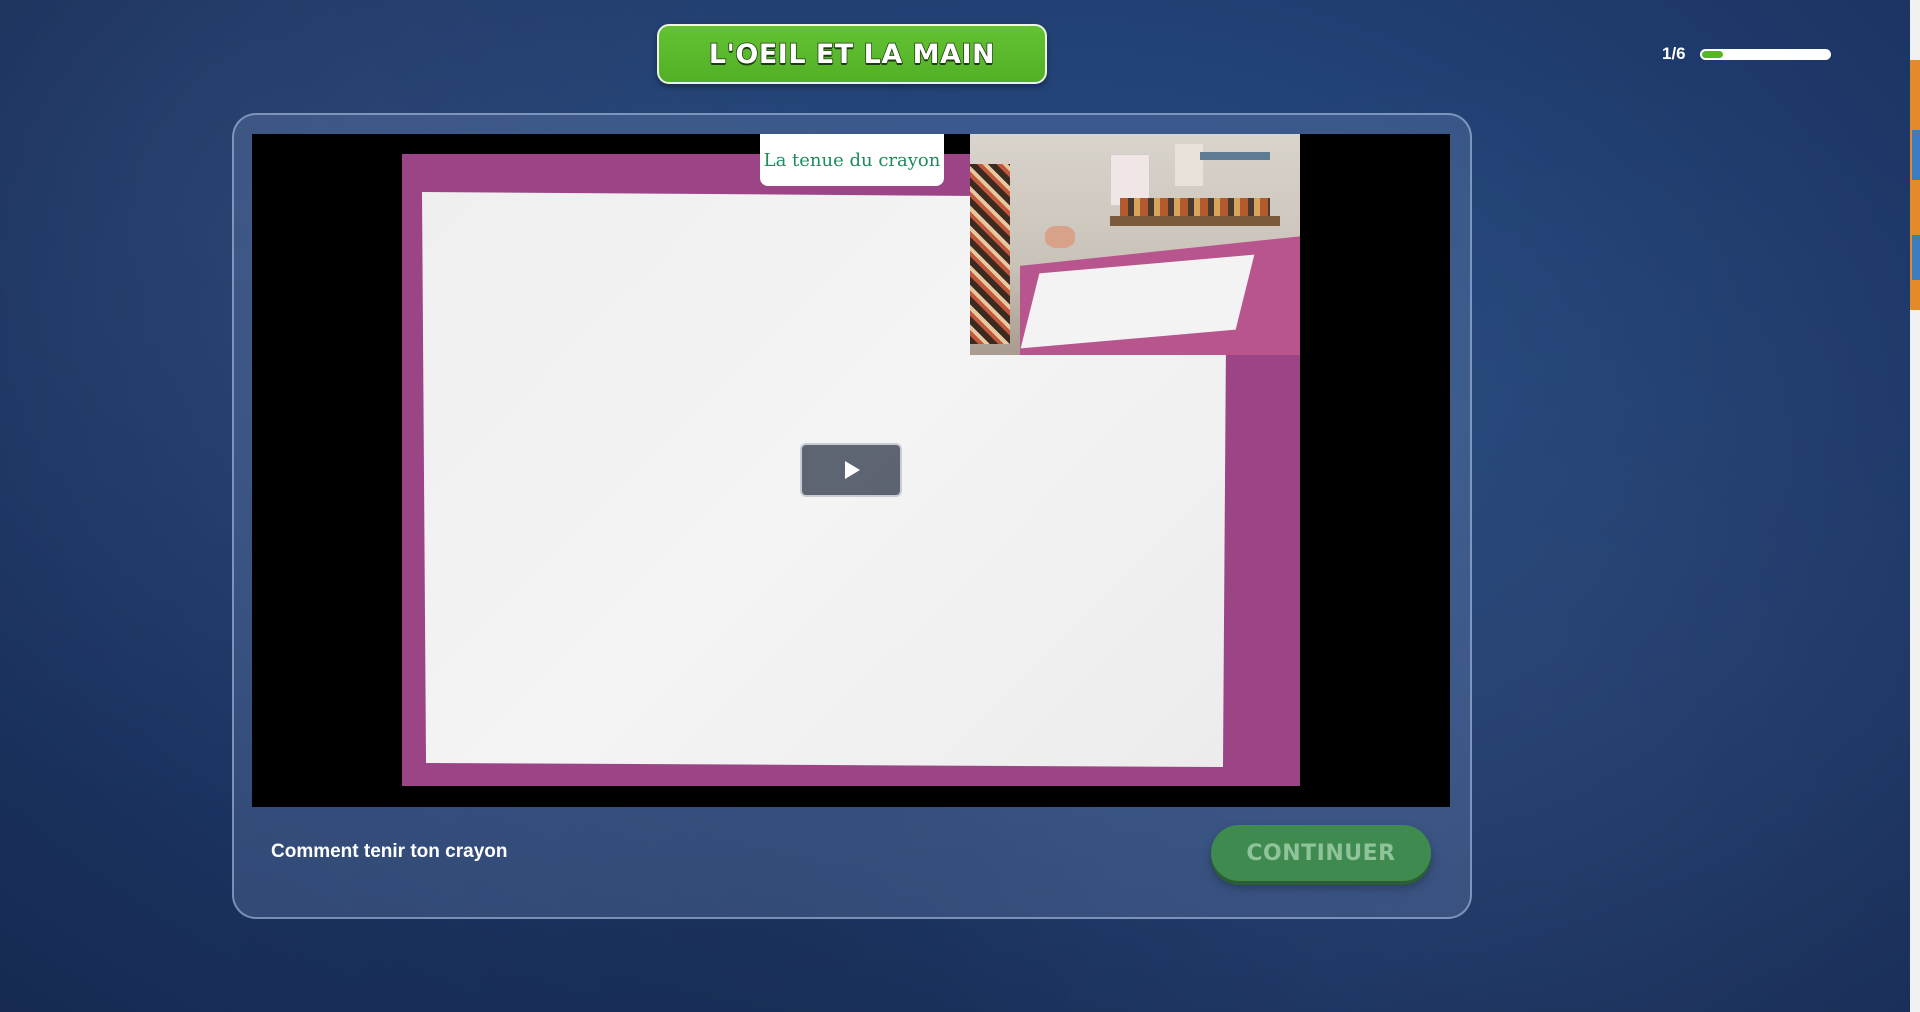 The height and width of the screenshot is (1012, 1920). I want to click on page-title: L'OEIL ET LA MAIN, so click(852, 54).